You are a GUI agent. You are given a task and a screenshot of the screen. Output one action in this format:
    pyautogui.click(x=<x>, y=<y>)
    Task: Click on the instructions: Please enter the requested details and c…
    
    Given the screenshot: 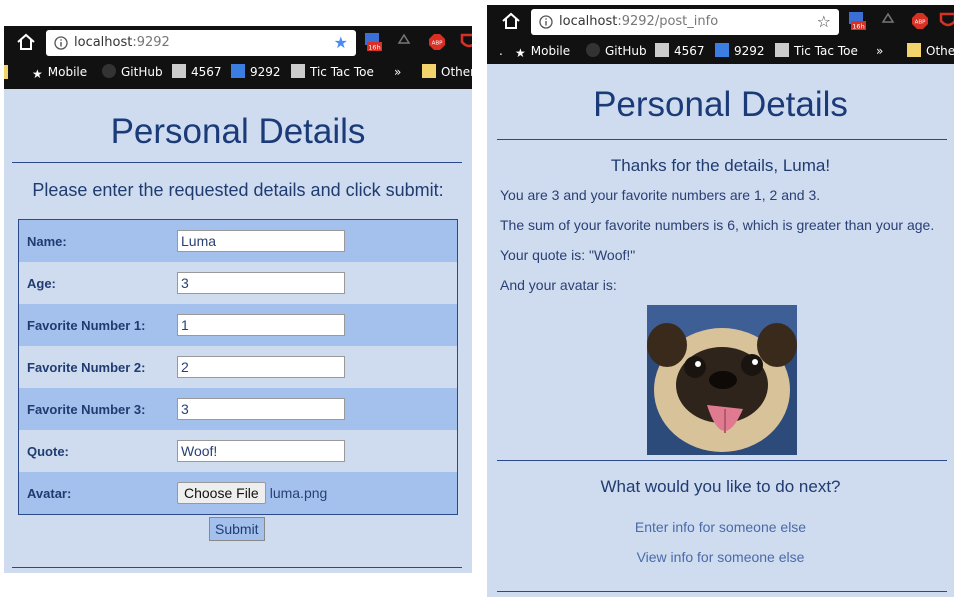 What is the action you would take?
    pyautogui.click(x=238, y=190)
    